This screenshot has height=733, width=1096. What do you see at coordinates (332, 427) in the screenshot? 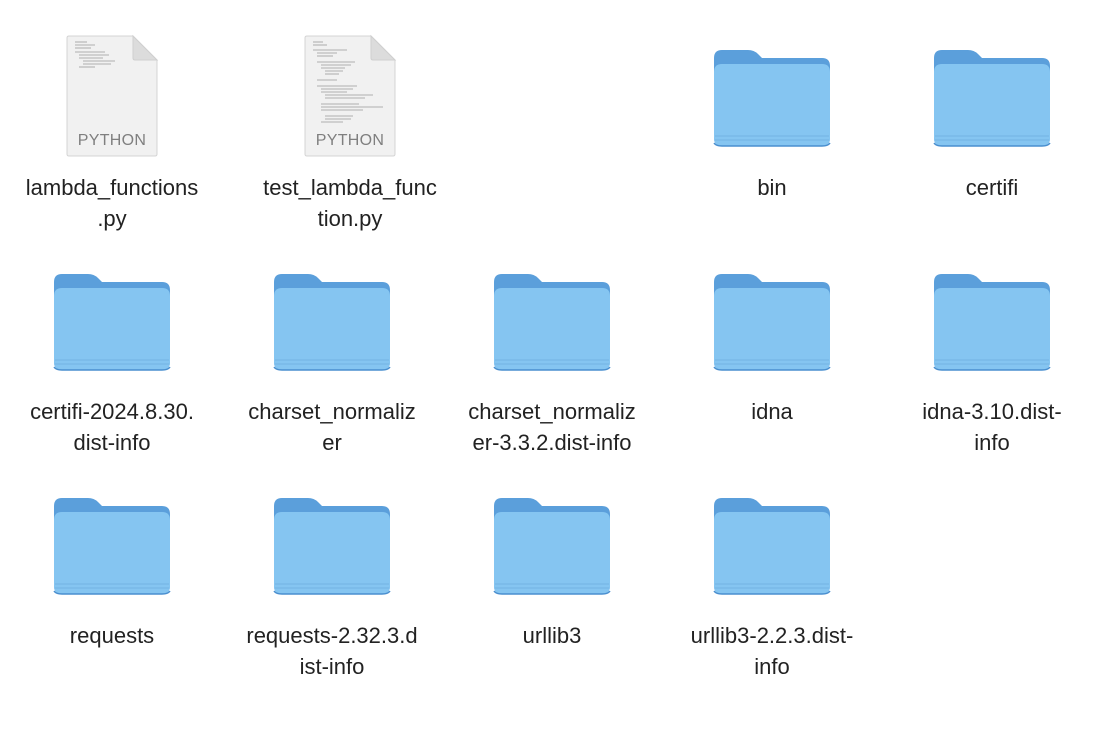
I see `folder-name-label: charset_normaliz er` at bounding box center [332, 427].